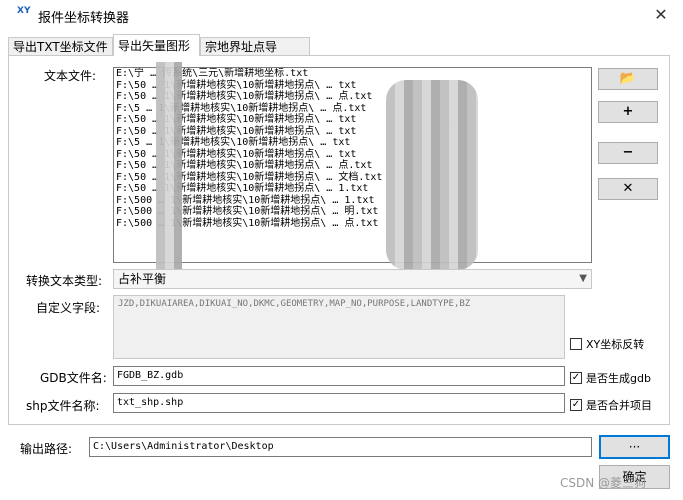 Image resolution: width=683 pixels, height=500 pixels. What do you see at coordinates (634, 447) in the screenshot?
I see `browse-button: ···` at bounding box center [634, 447].